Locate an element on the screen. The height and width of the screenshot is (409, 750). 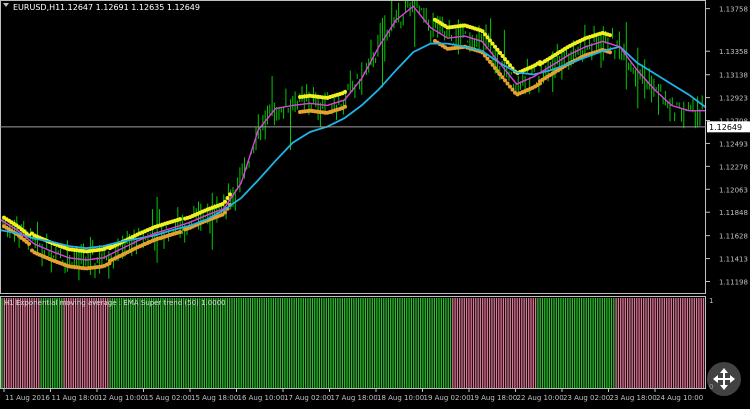
x-tick-label: 12 Aug 10:00 is located at coordinates (121, 398).